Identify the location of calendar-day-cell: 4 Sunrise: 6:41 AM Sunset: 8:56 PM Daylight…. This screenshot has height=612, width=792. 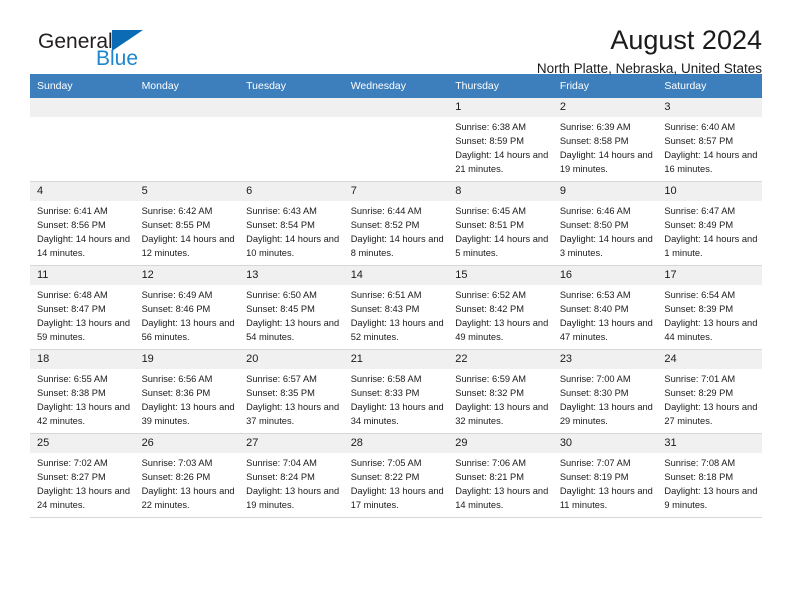
(82, 223).